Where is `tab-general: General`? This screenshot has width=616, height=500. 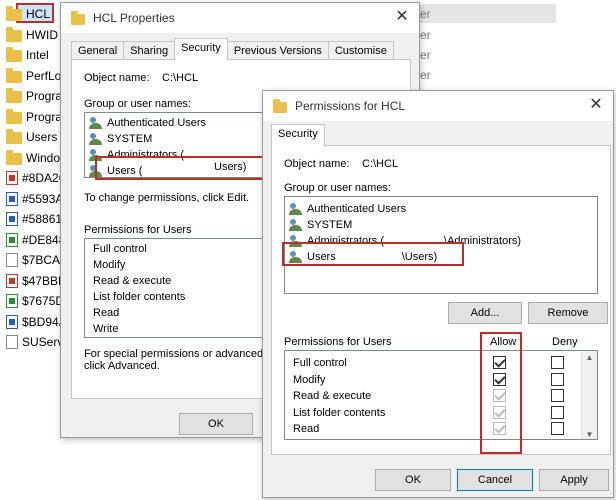 tab-general: General is located at coordinates (98, 51).